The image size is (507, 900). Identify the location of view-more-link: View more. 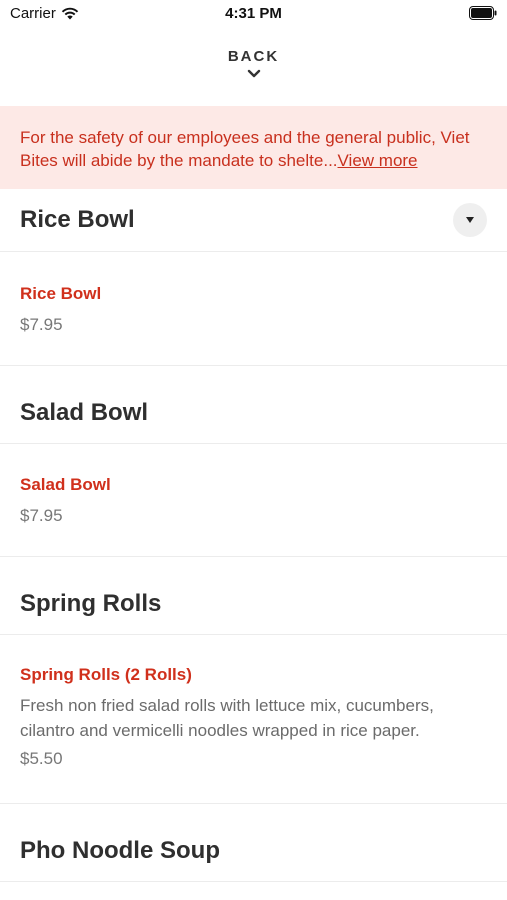
(378, 160).